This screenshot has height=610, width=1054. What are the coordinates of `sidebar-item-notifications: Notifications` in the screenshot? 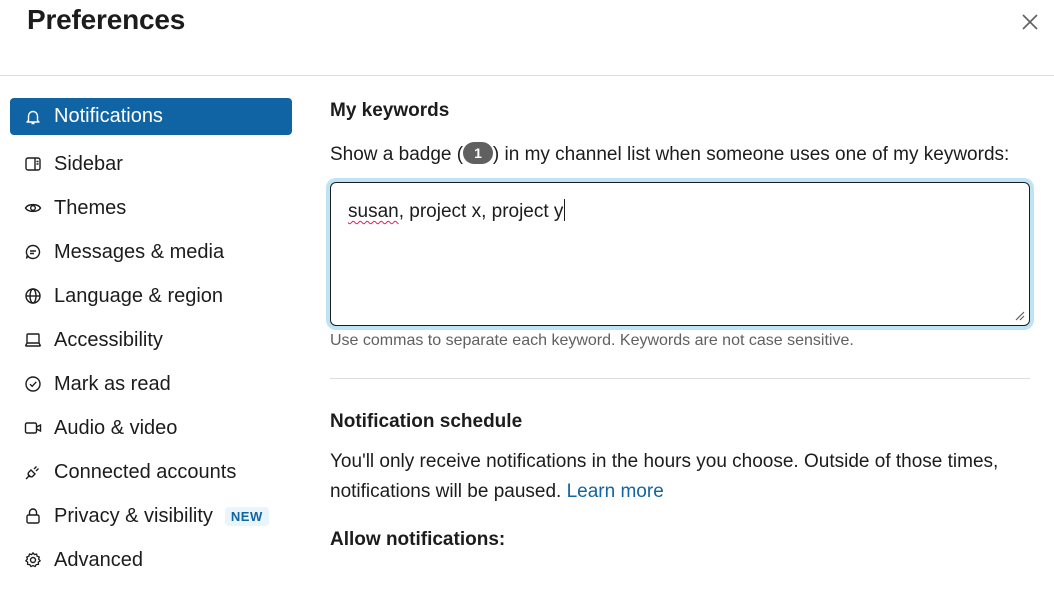 It's located at (151, 116).